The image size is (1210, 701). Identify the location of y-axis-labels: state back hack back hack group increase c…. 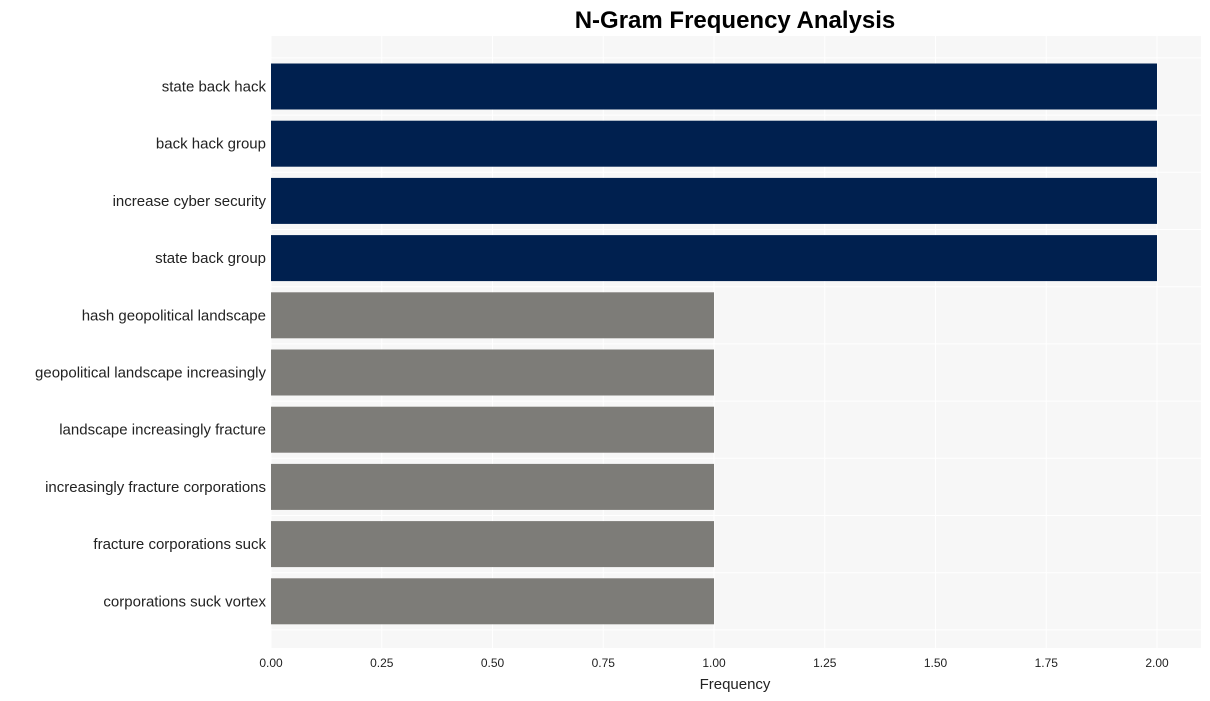
(150, 345).